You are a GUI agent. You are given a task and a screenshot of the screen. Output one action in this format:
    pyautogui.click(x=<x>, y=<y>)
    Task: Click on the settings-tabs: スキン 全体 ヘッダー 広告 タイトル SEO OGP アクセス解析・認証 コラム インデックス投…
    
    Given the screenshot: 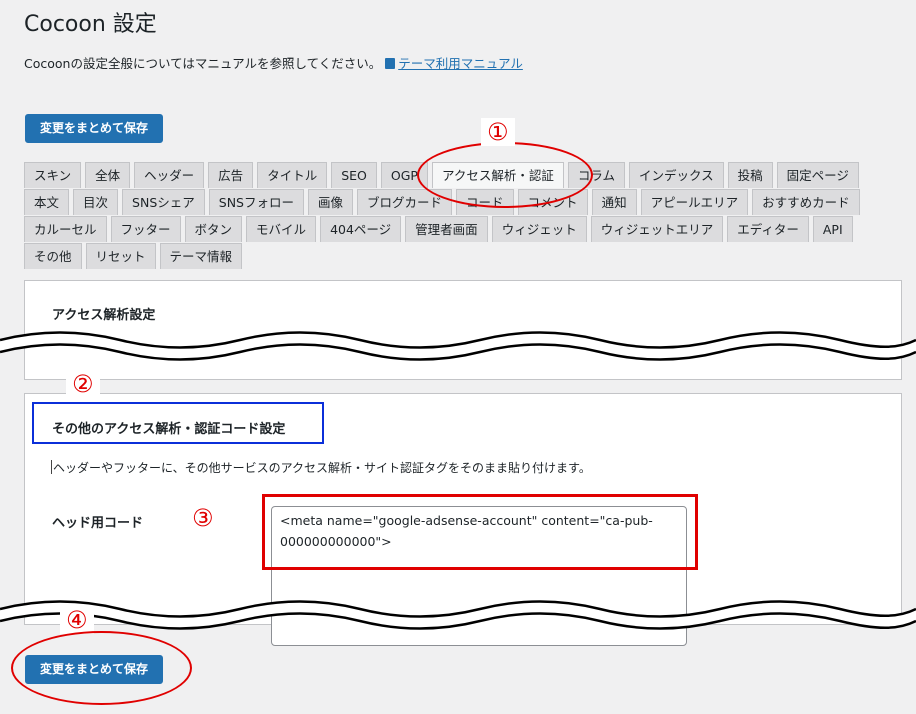 What is the action you would take?
    pyautogui.click(x=464, y=215)
    